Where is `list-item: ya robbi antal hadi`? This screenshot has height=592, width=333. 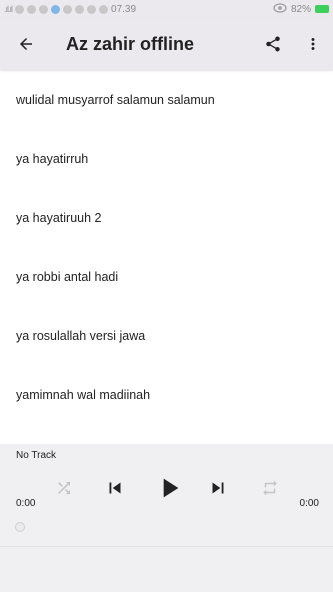
list-item: ya robbi antal hadi is located at coordinates (166, 276).